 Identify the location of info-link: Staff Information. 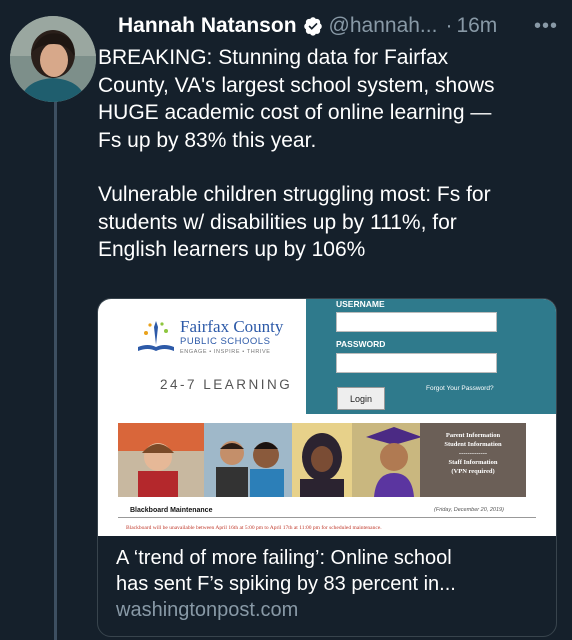
(473, 462).